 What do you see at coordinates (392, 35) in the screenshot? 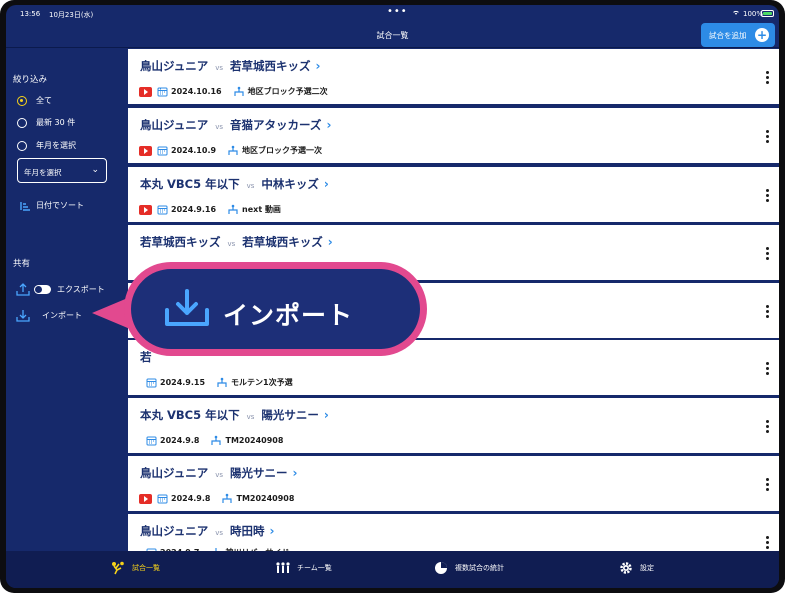
I see `page-title: 試合一覧` at bounding box center [392, 35].